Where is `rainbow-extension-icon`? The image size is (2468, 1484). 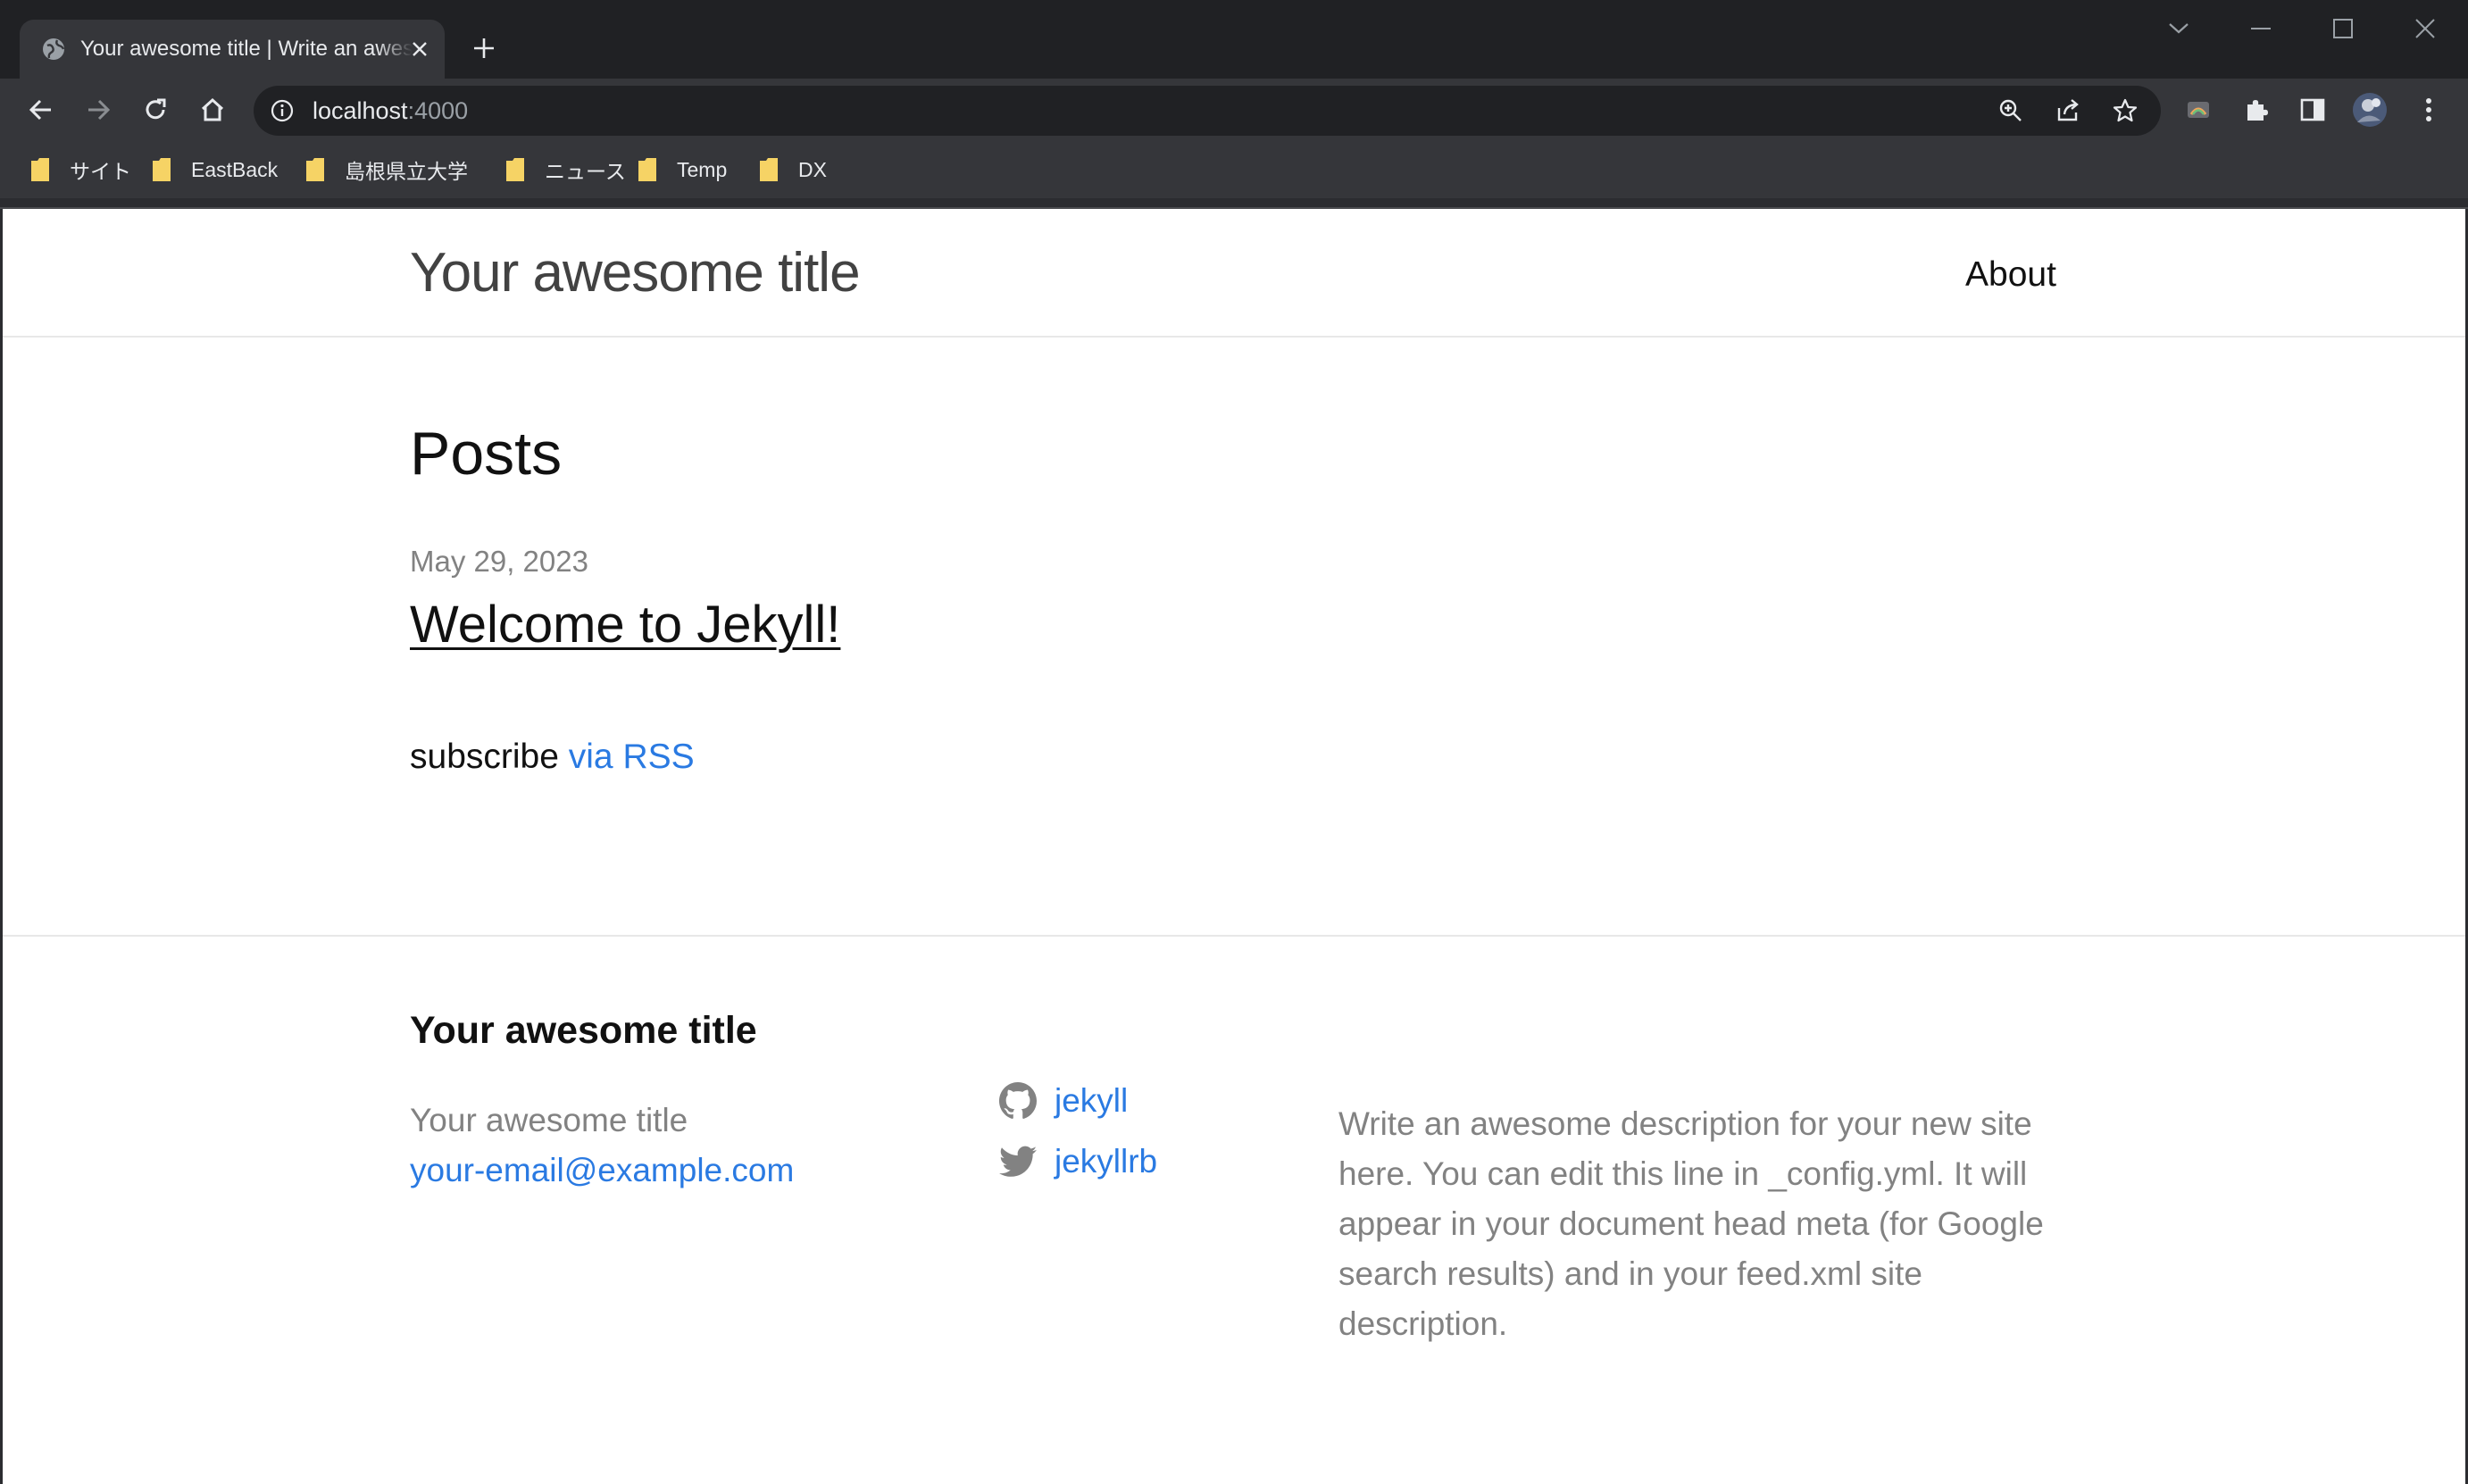
rainbow-extension-icon is located at coordinates (2199, 110).